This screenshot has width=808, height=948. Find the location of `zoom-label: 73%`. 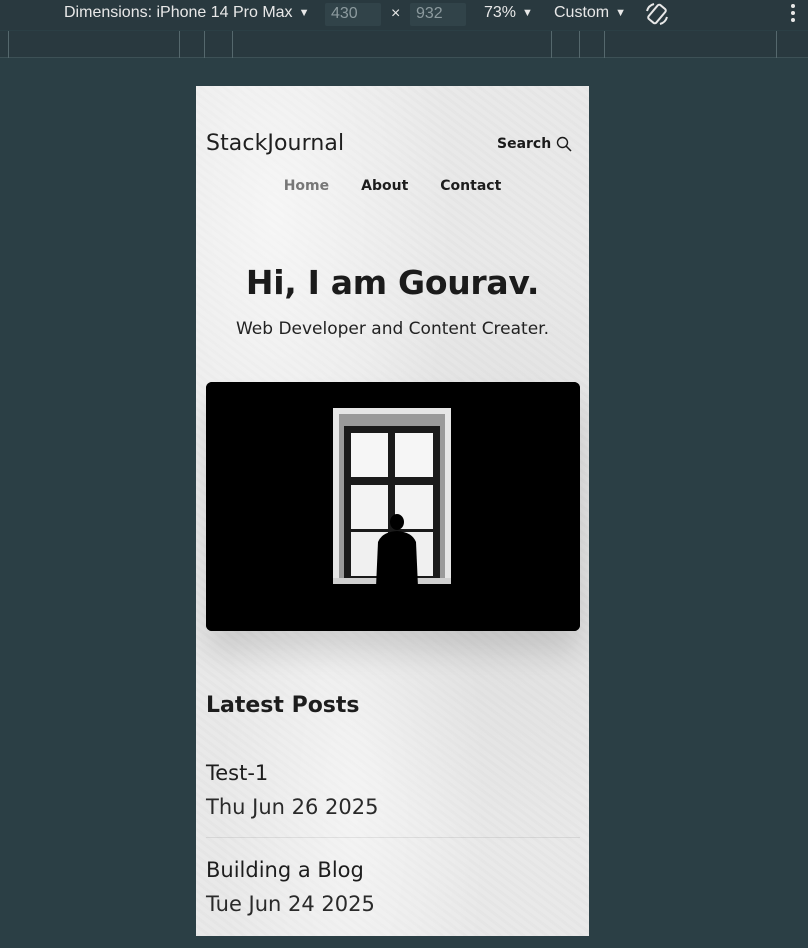

zoom-label: 73% is located at coordinates (500, 12).